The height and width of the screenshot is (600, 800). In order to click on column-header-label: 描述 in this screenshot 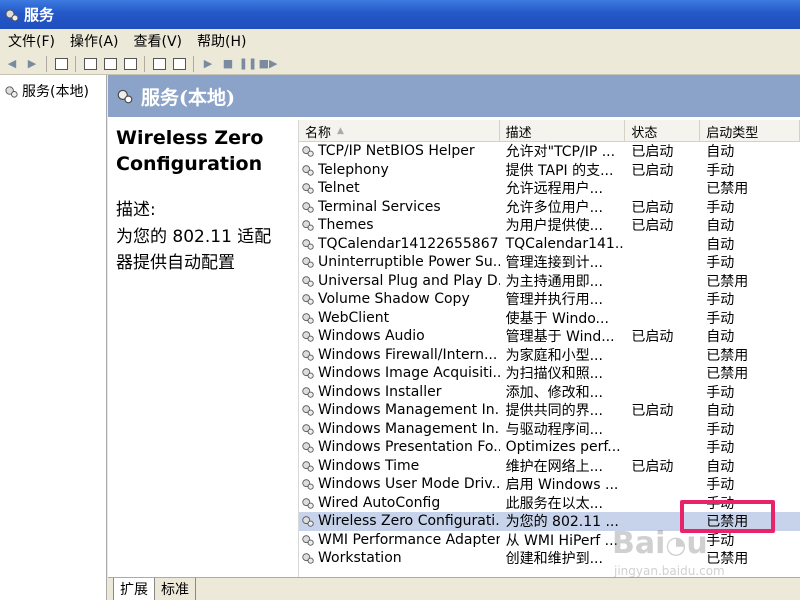, I will do `click(518, 133)`.